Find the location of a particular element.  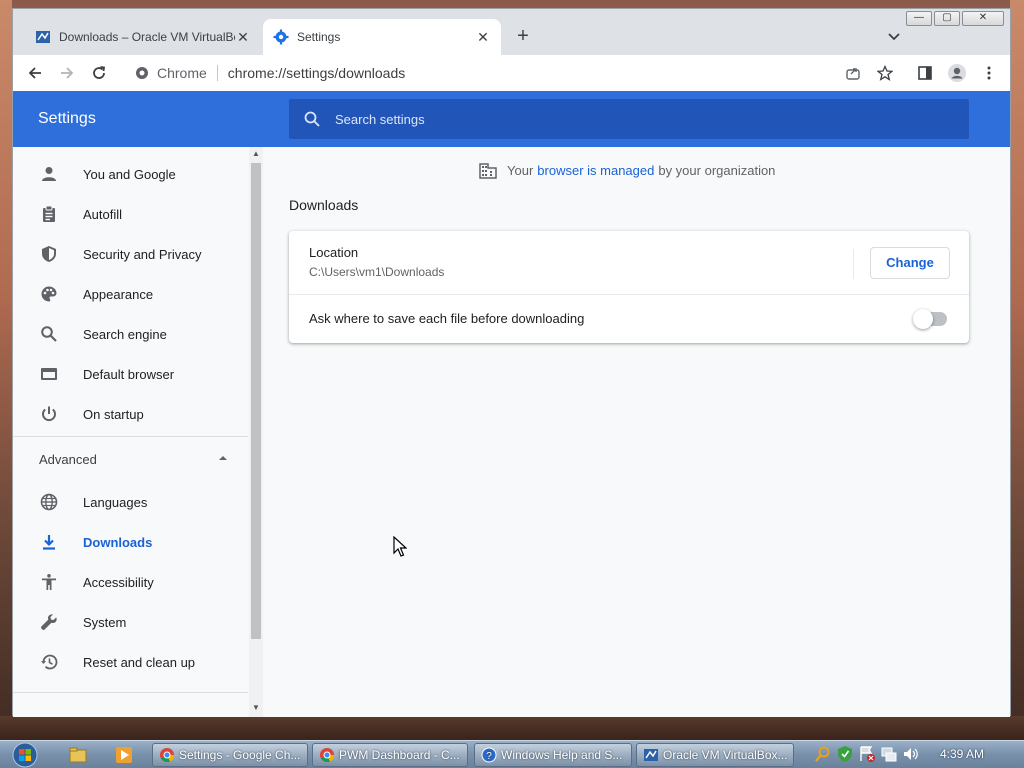

profile-button is located at coordinates (957, 73).